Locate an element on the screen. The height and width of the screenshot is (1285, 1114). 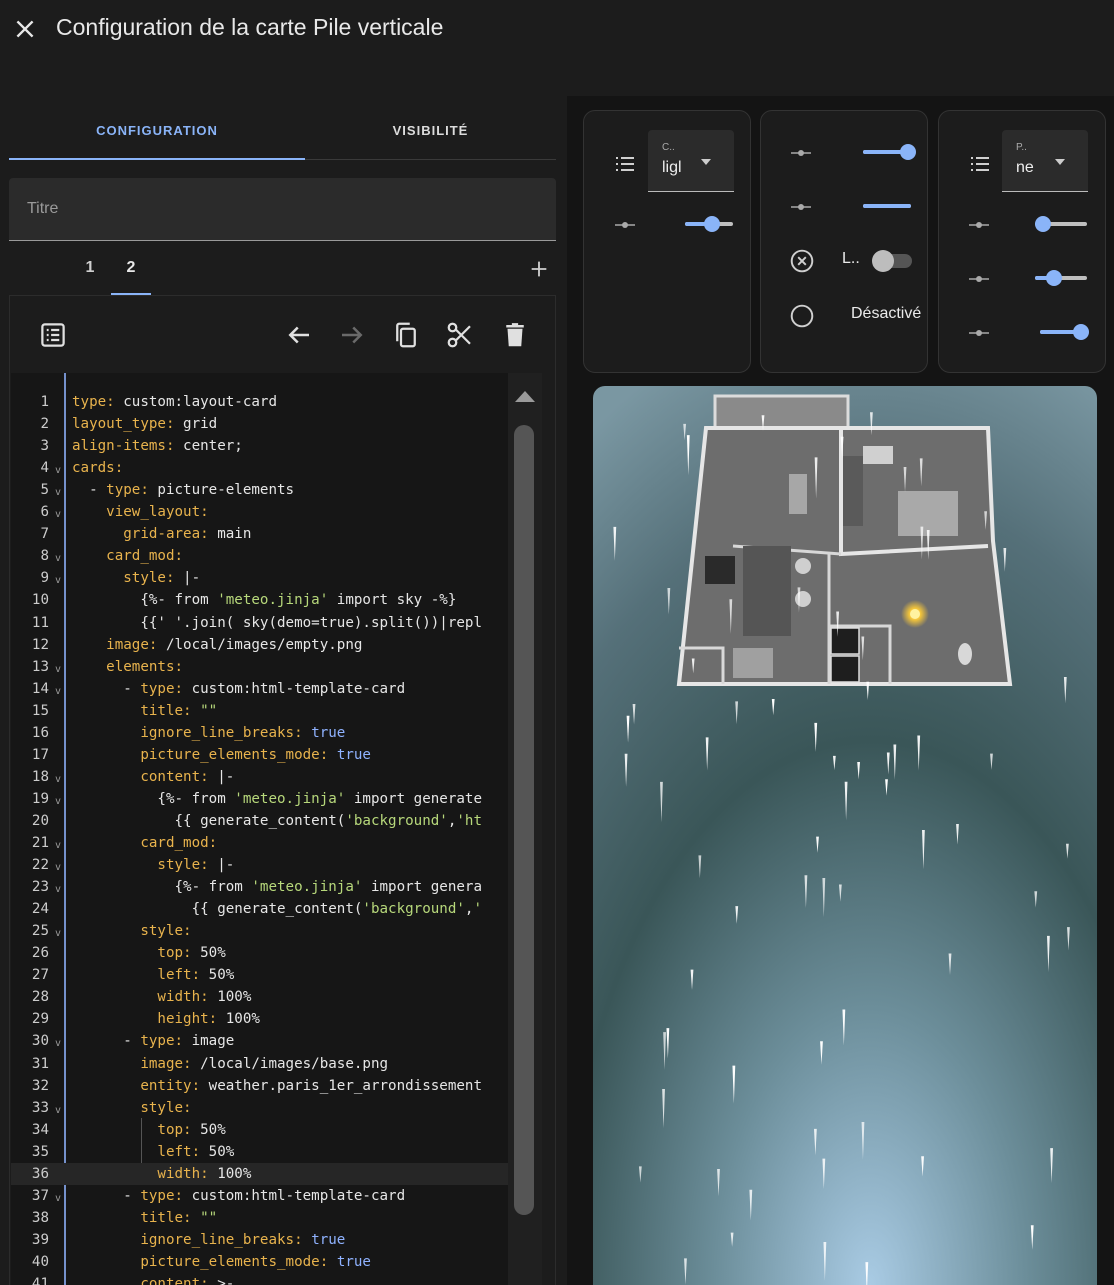
code-text: type: custom:layout-card is located at coordinates (175, 402).